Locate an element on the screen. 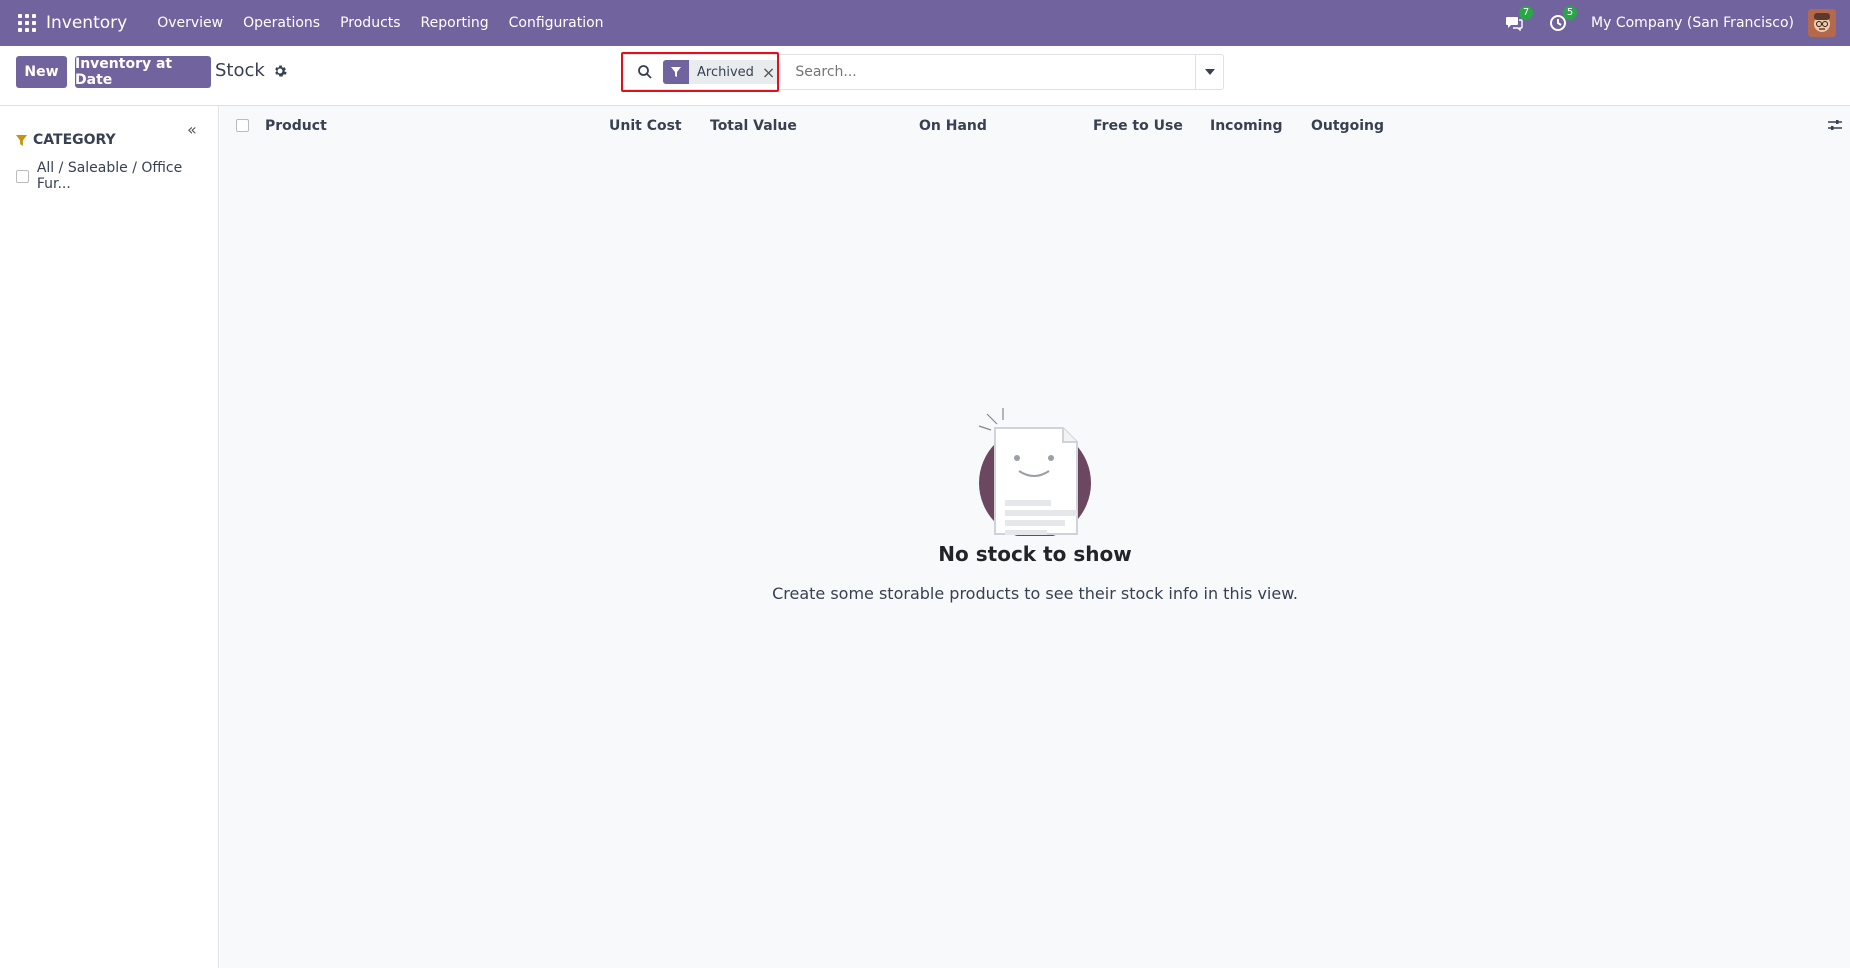  optional-columns-icon is located at coordinates (1835, 125).